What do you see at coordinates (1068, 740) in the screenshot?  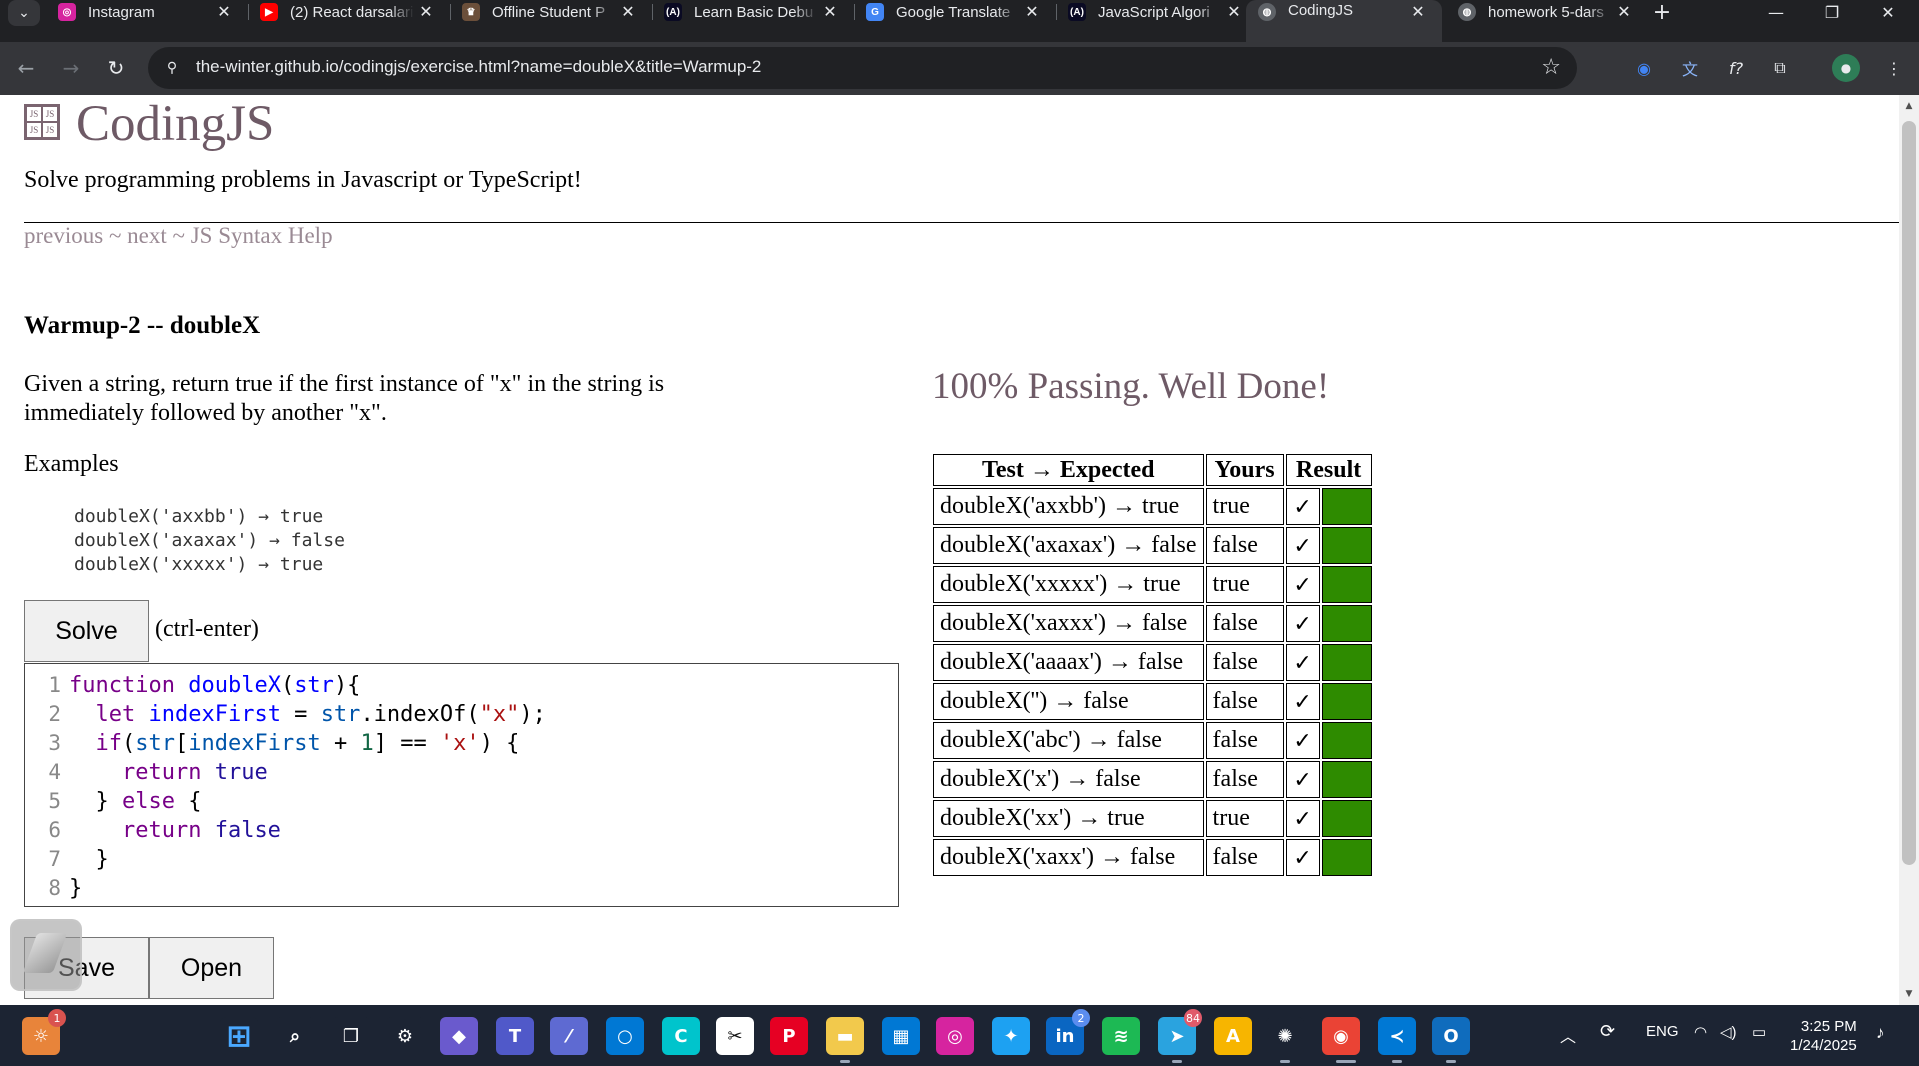 I see `test-expected-cell: doubleX('abc') → false` at bounding box center [1068, 740].